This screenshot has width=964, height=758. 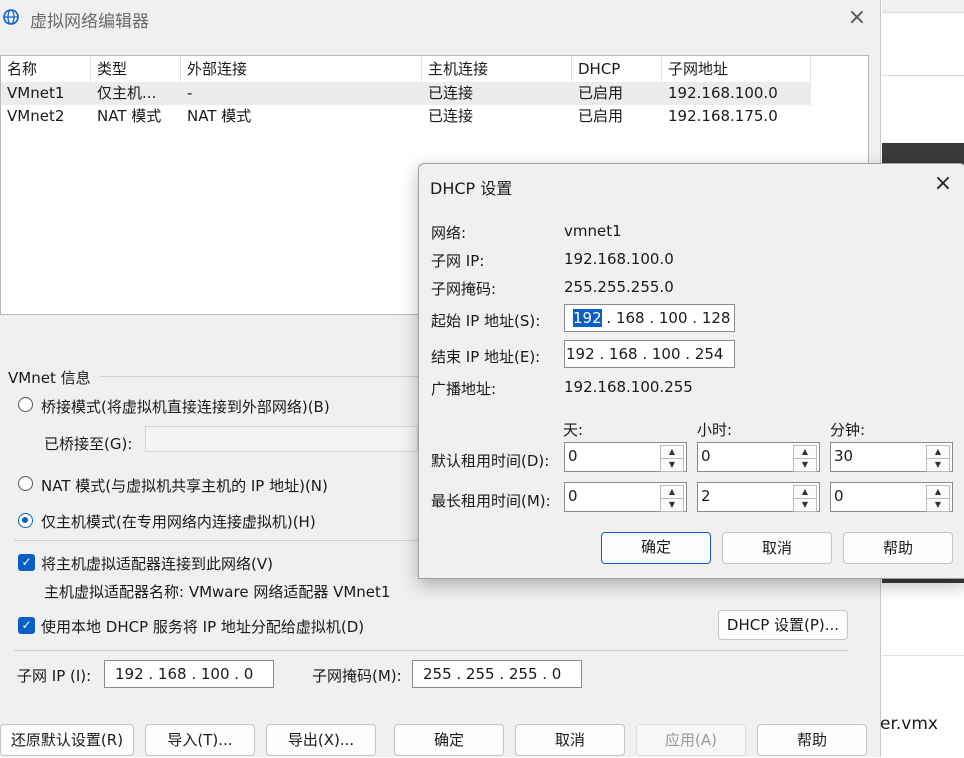 I want to click on table-cell: 192.168.175.0, so click(x=723, y=116).